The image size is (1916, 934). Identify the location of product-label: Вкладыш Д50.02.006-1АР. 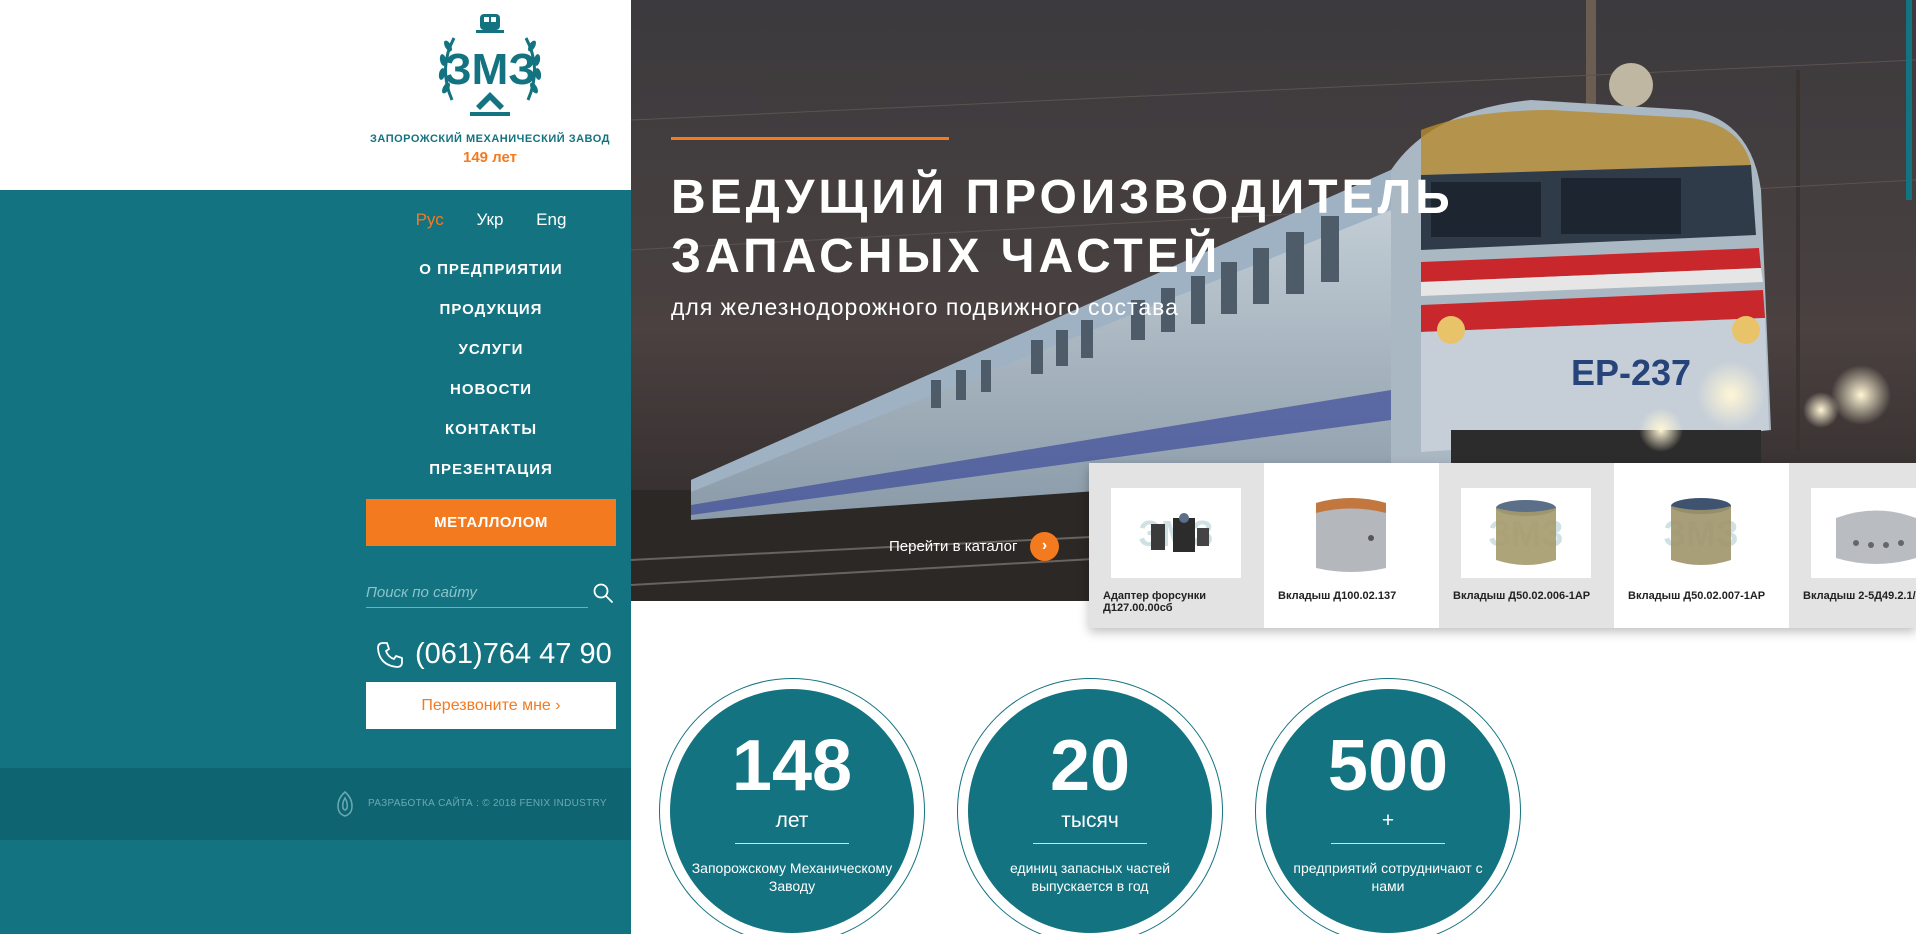
(1522, 596).